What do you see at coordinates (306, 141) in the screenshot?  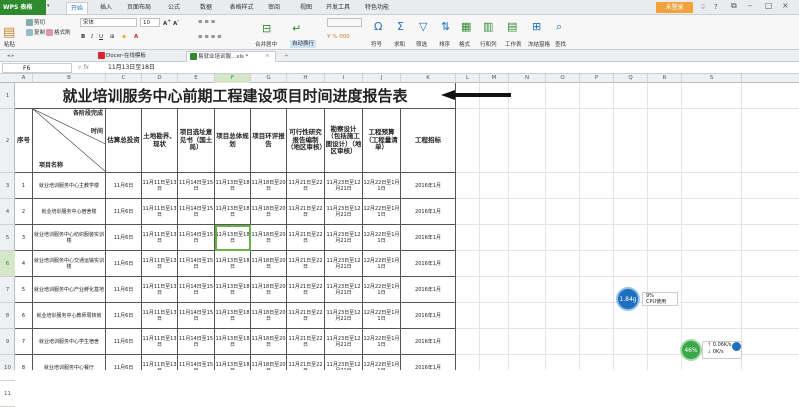 I see `header-col-7: 可行性研究报告编制（地区审核）` at bounding box center [306, 141].